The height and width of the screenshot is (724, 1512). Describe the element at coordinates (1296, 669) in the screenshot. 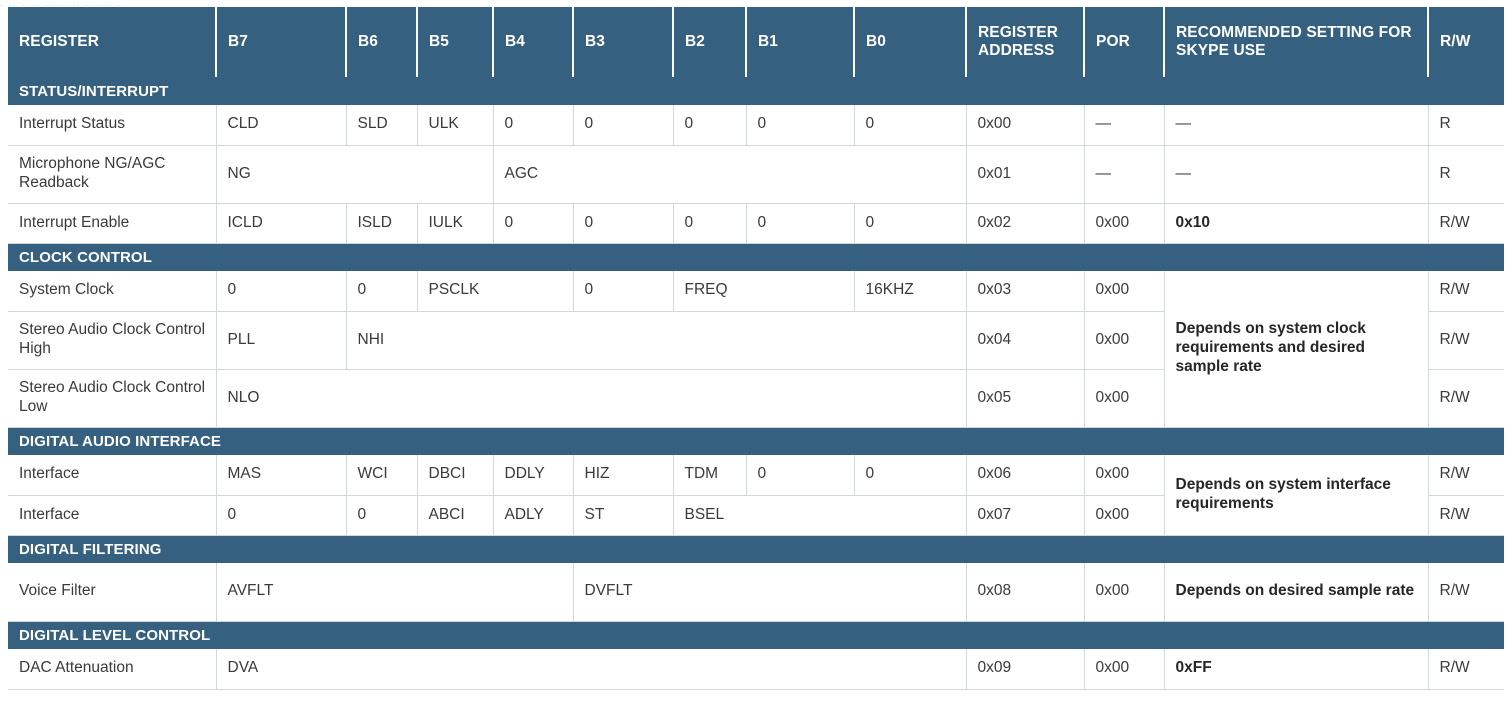

I see `cell-recommended-setting: 0xFF` at that location.